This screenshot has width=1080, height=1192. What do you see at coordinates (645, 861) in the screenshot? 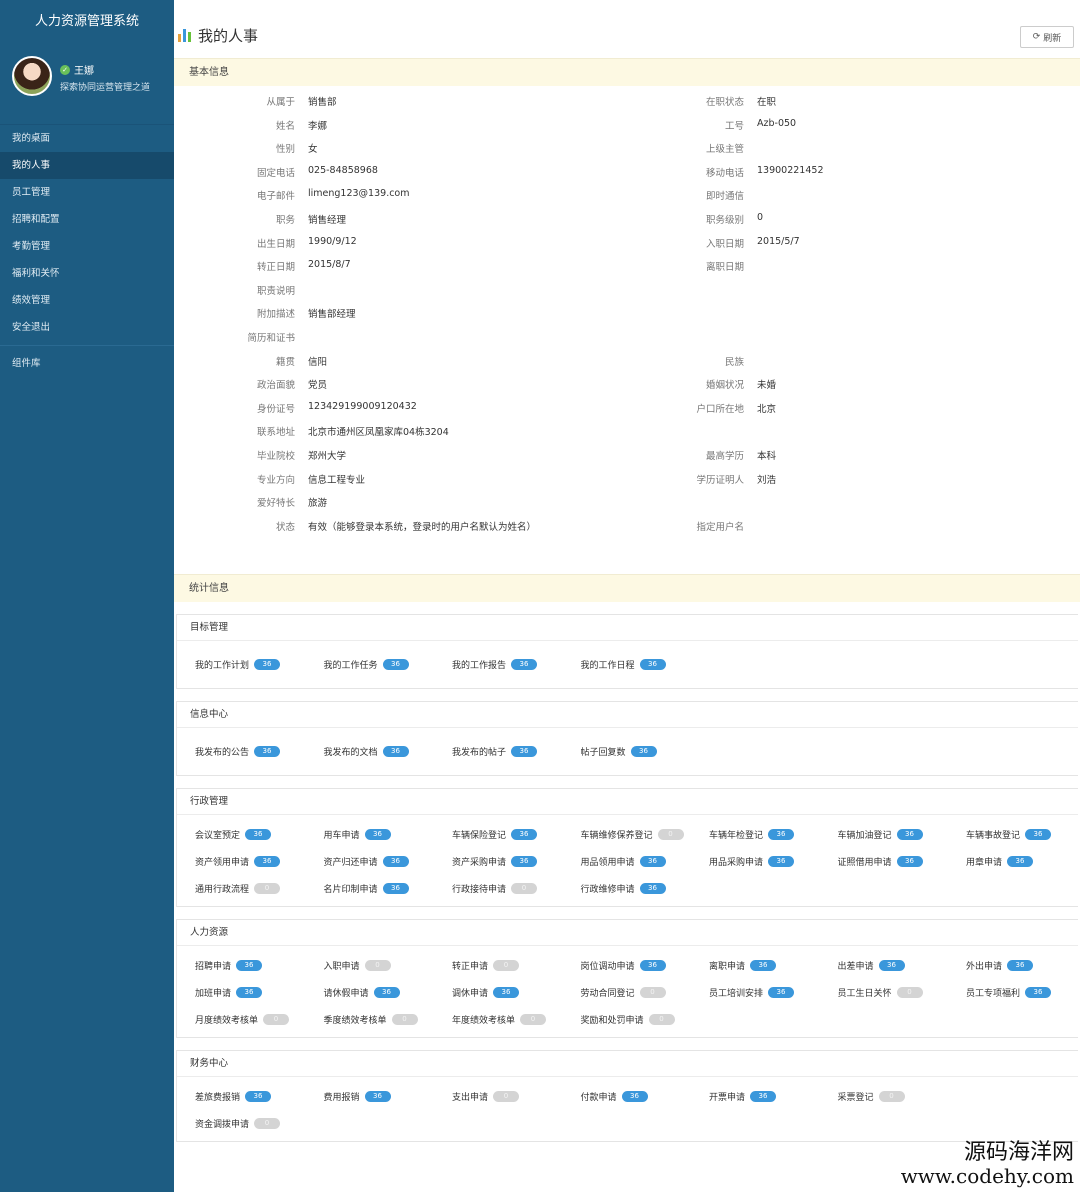
I see `stat-item: 用品领用申请 36` at bounding box center [645, 861].